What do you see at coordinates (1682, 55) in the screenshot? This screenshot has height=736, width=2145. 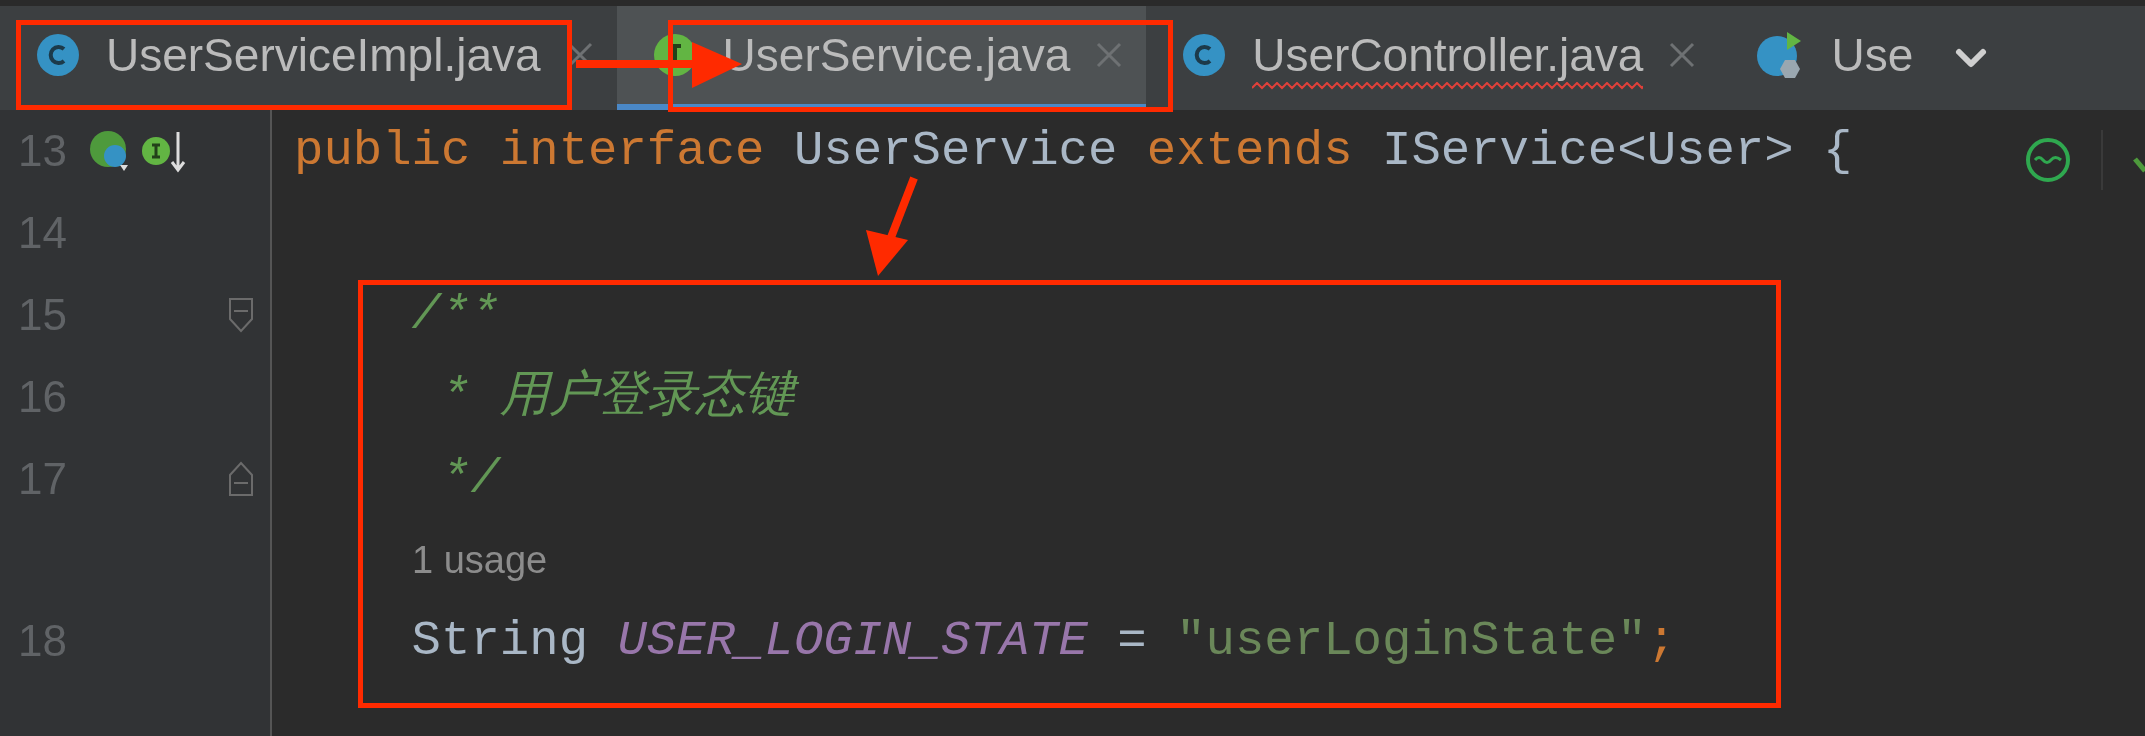 I see `close-icon` at bounding box center [1682, 55].